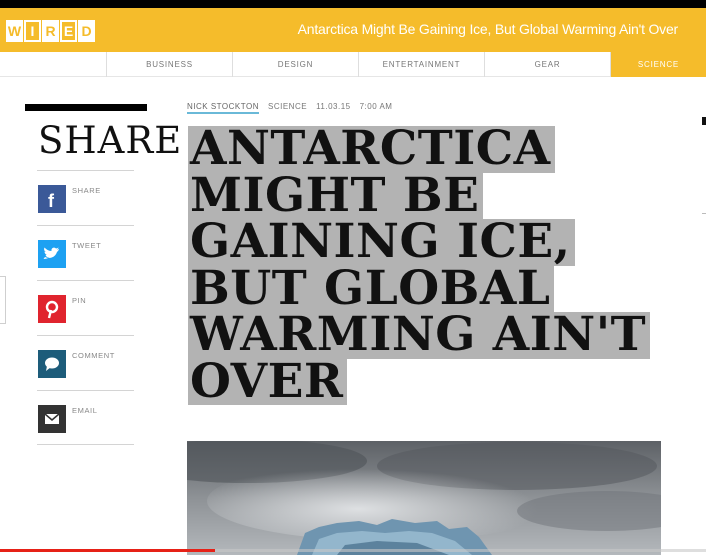 Image resolution: width=706 pixels, height=555 pixels. What do you see at coordinates (376, 106) in the screenshot?
I see `publish-time: 7:00 AM` at bounding box center [376, 106].